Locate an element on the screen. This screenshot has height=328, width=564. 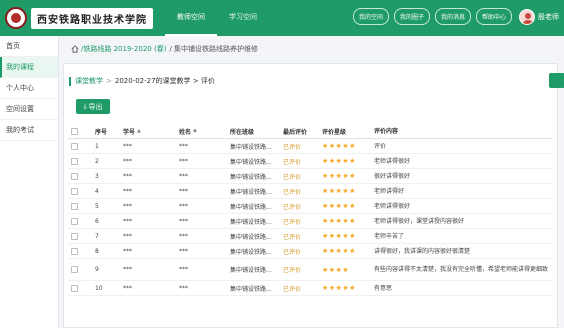
table-row: 8 *** *** 集中铺设铁路... 已评价 ★★★★★ 讲得很好，我讲课的内容很好很清楚 is located at coordinates (310, 251).